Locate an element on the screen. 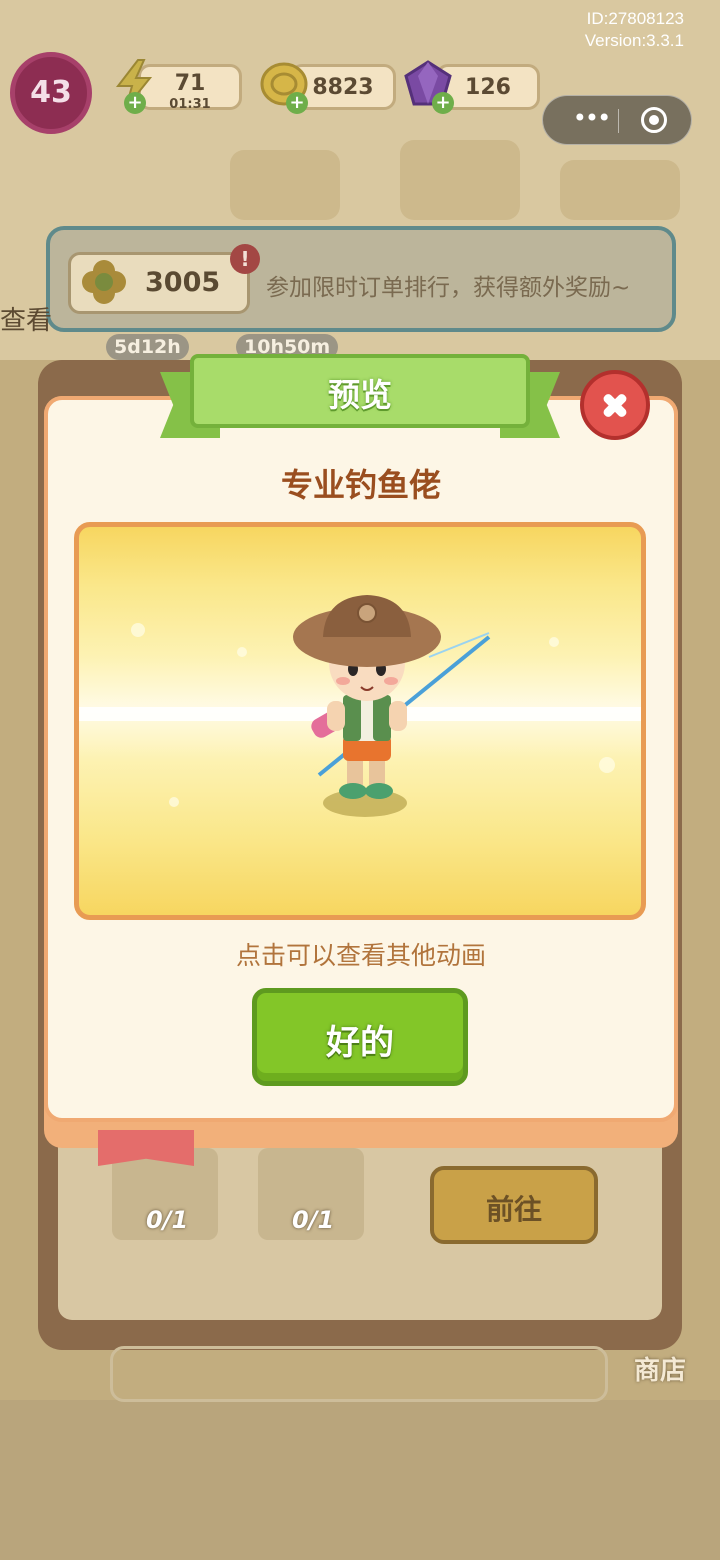 Image resolution: width=720 pixels, height=1560 pixels. build-id: ID:27808123 is located at coordinates (635, 18).